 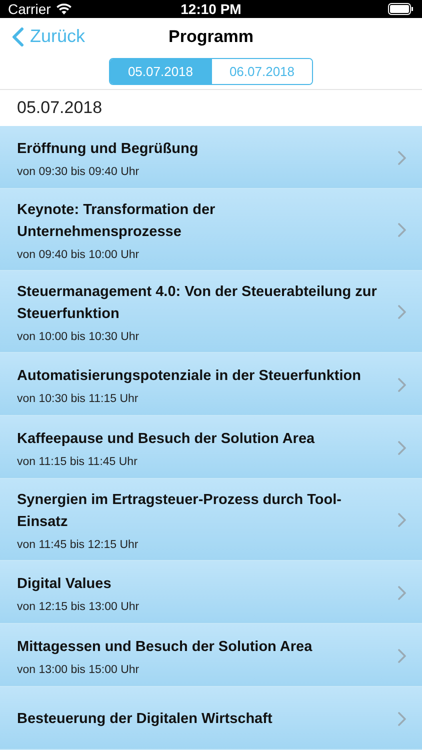 What do you see at coordinates (166, 439) in the screenshot?
I see `session-title: Kaffeepause und Besuch der Solution Area` at bounding box center [166, 439].